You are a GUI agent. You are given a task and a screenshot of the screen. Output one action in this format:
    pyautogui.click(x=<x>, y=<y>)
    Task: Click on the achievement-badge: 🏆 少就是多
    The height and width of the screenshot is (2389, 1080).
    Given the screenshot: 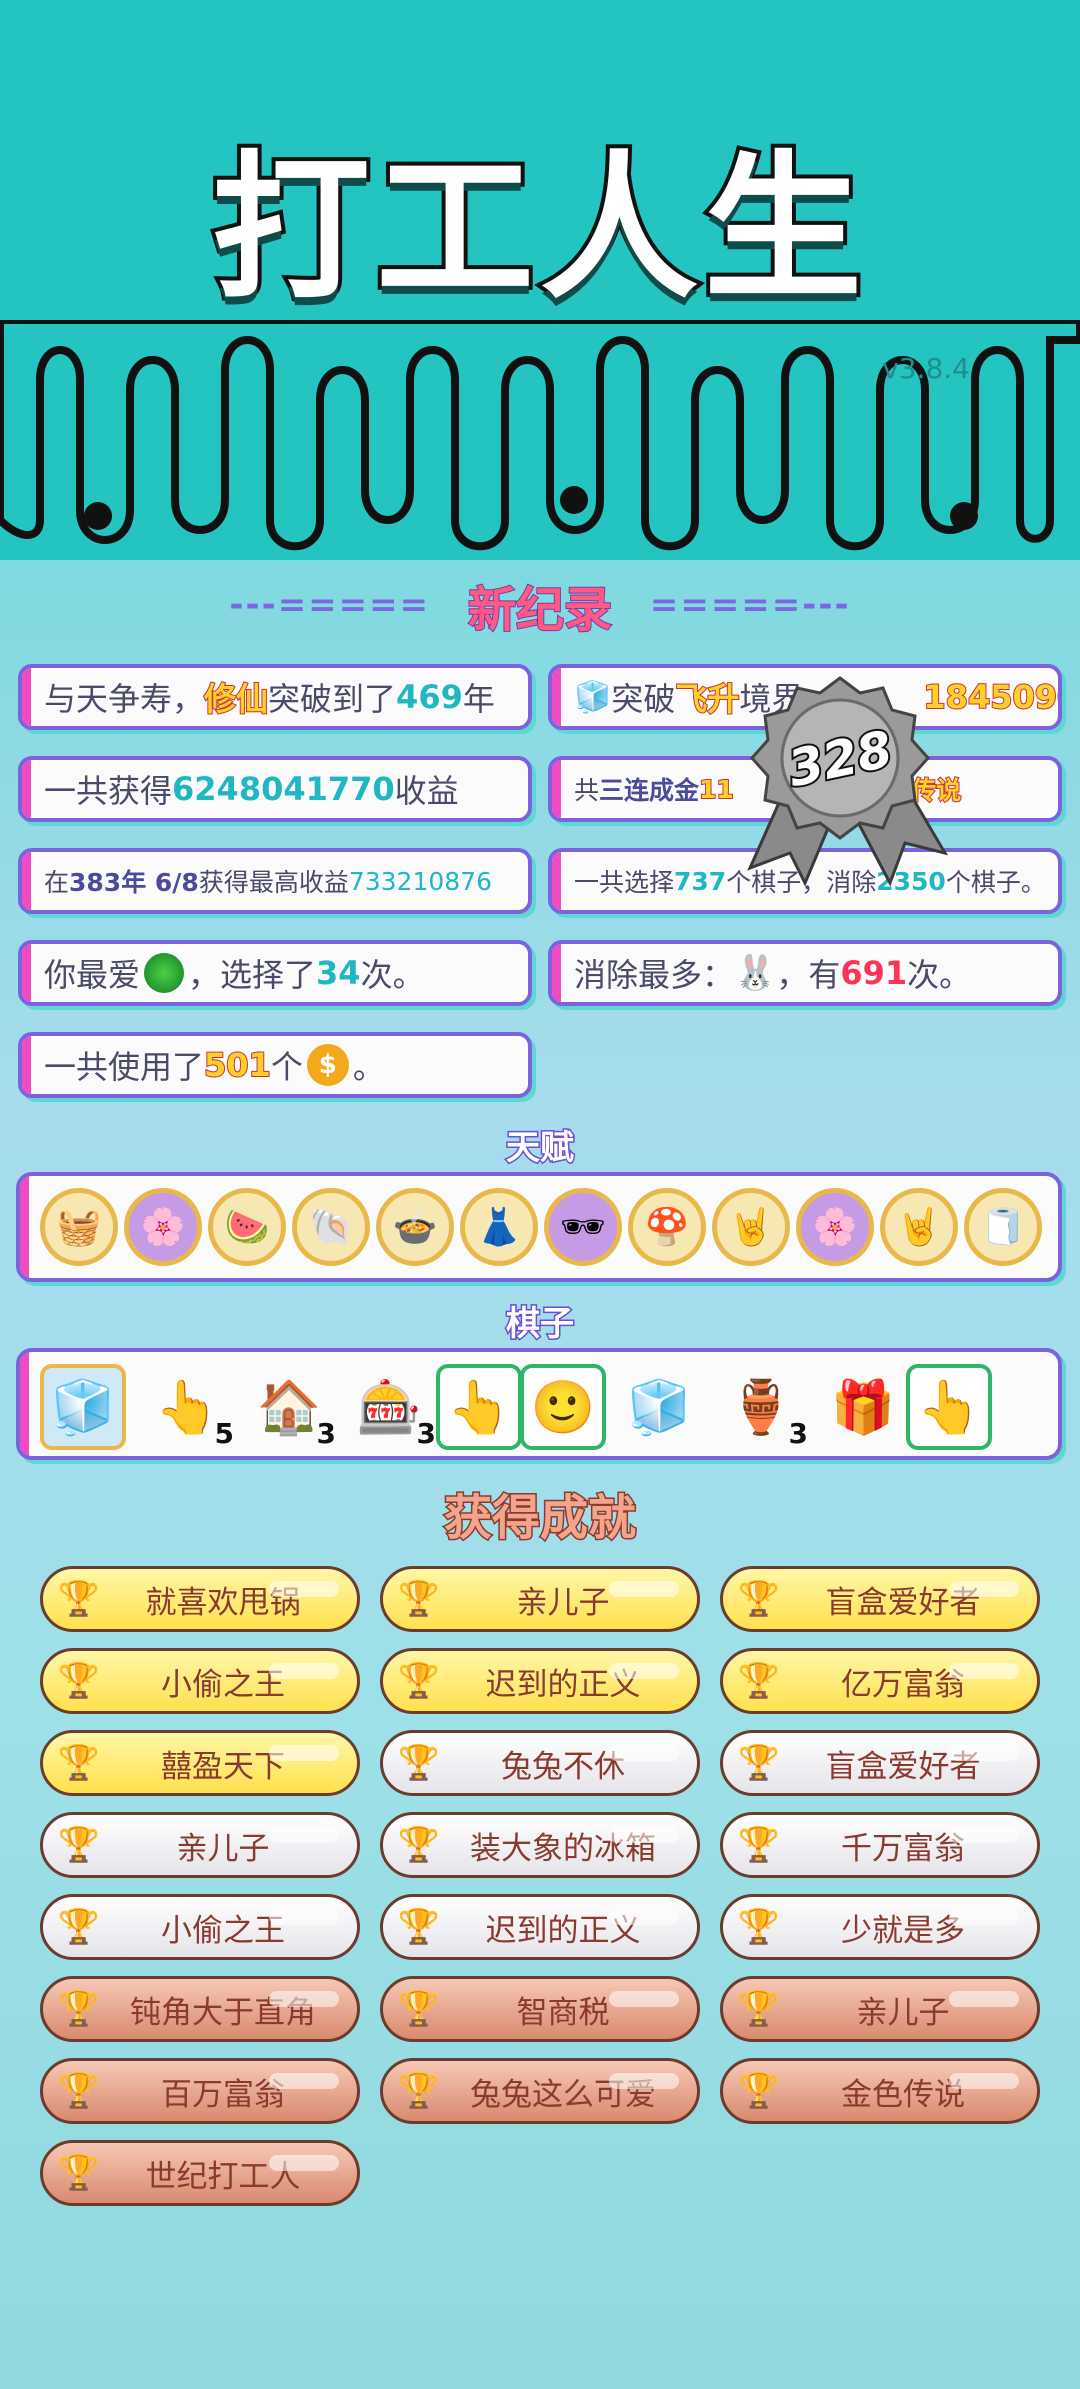 What is the action you would take?
    pyautogui.click(x=880, y=1927)
    